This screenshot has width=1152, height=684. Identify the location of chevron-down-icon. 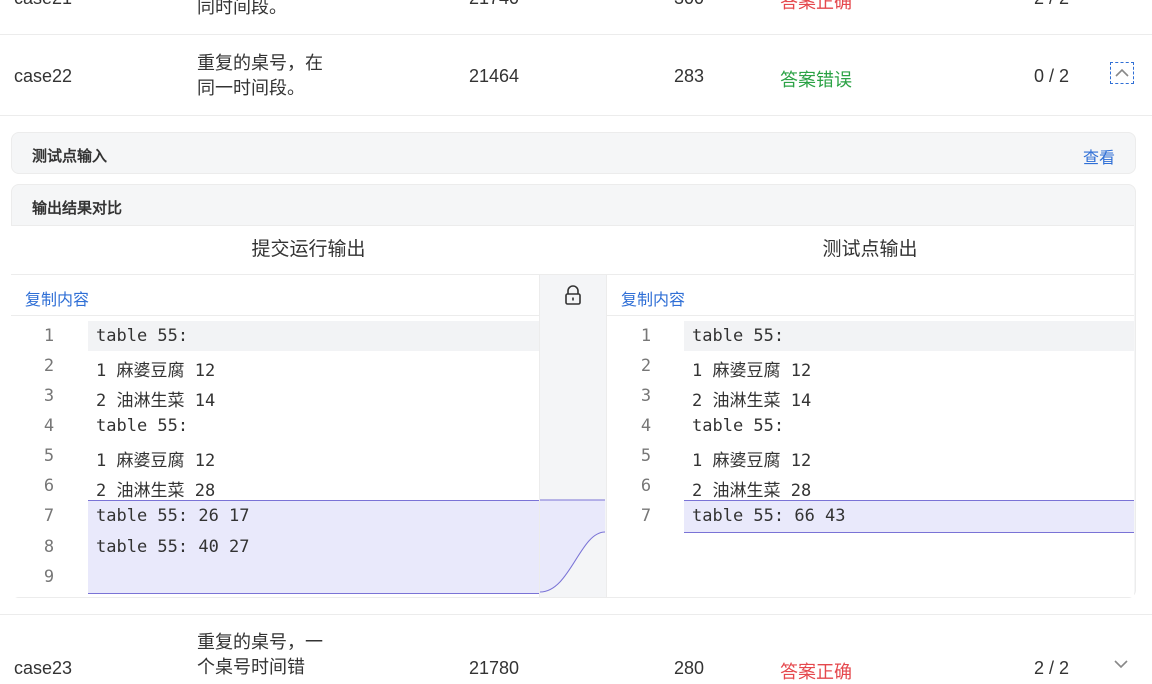
(1121, 664).